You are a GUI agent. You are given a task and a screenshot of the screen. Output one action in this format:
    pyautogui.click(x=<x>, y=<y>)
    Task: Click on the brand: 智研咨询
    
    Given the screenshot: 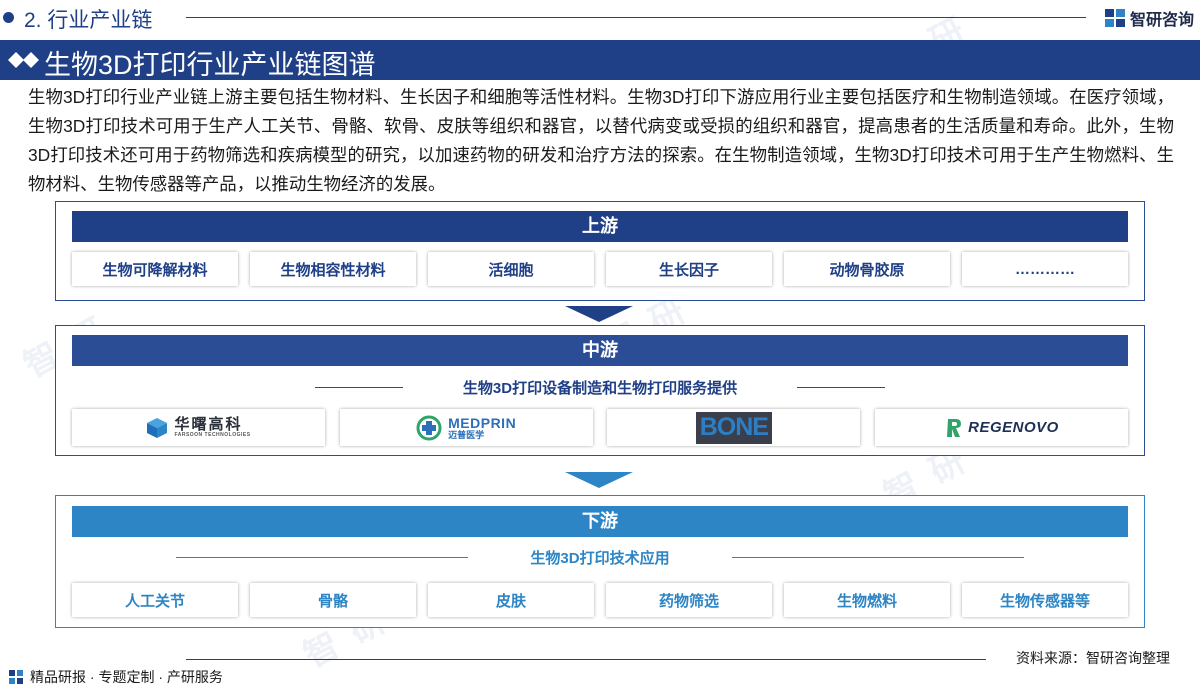 What is the action you would take?
    pyautogui.click(x=1149, y=18)
    